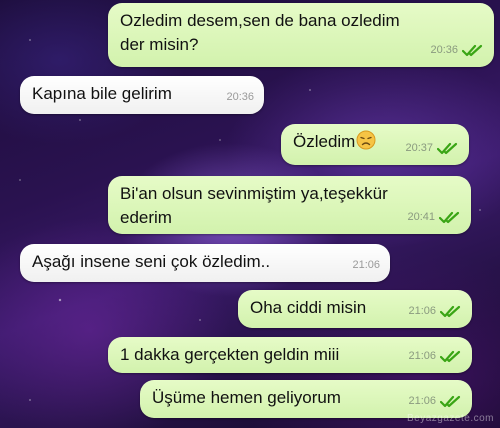 The image size is (500, 428). What do you see at coordinates (151, 261) in the screenshot?
I see `message-text-line: Aşağı insene seni çok özledim..` at bounding box center [151, 261].